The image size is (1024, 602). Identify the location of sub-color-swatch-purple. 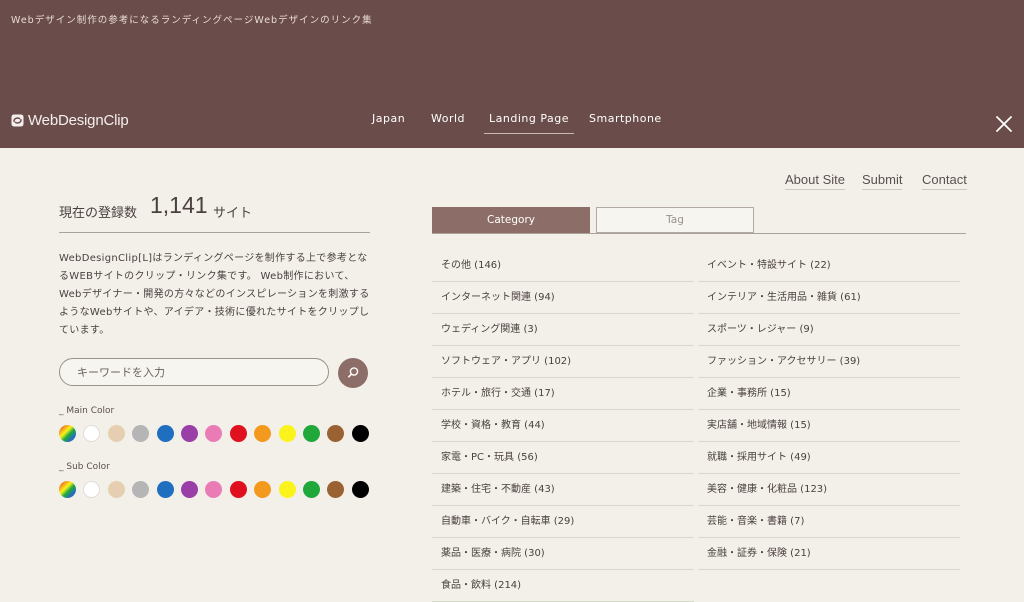
(189, 489).